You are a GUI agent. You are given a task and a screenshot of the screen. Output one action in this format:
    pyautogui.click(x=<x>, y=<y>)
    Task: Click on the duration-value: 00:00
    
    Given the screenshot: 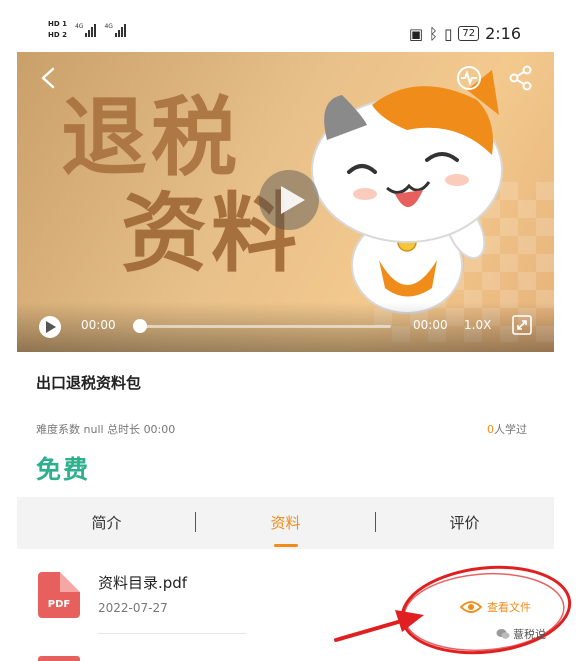 What is the action you would take?
    pyautogui.click(x=159, y=429)
    